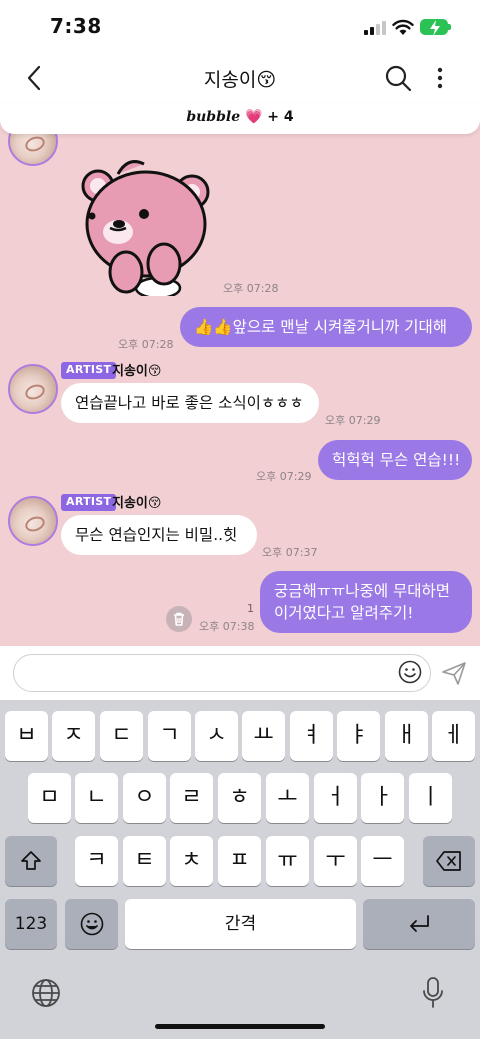 The height and width of the screenshot is (1039, 480). Describe the element at coordinates (121, 736) in the screenshot. I see `key: ㄷ` at that location.